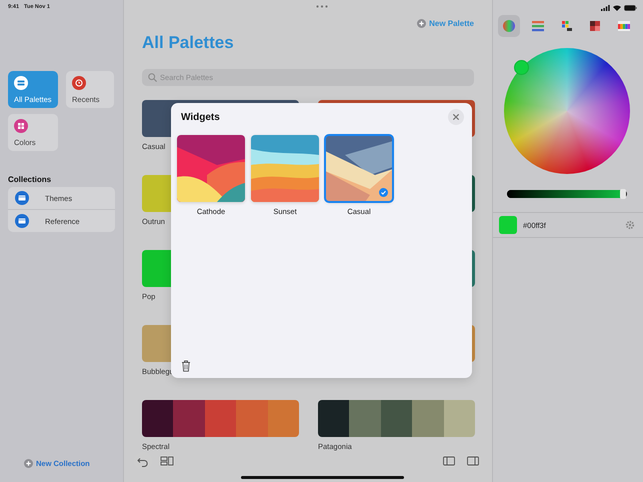 The height and width of the screenshot is (482, 643). What do you see at coordinates (152, 77) in the screenshot?
I see `search-icon` at bounding box center [152, 77].